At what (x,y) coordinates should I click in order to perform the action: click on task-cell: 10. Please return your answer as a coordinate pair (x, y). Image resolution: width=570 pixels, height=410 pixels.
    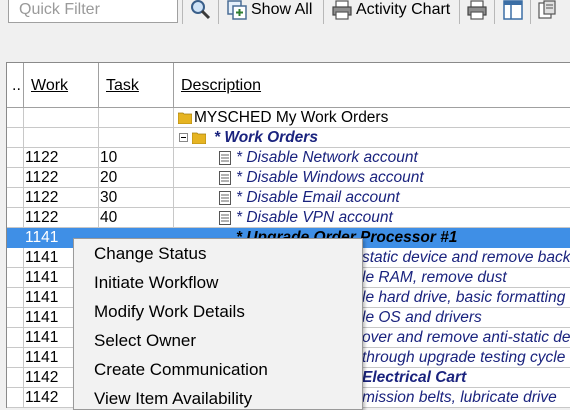
    Looking at the image, I should click on (136, 158).